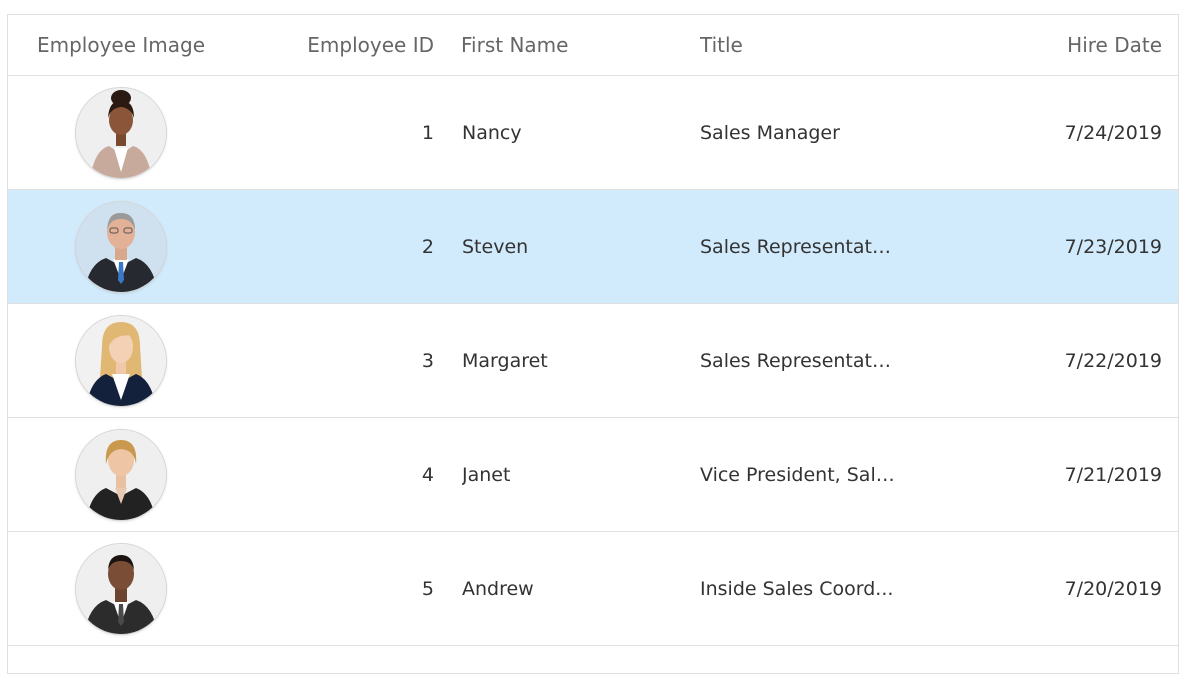 This screenshot has height=674, width=1185. Describe the element at coordinates (427, 132) in the screenshot. I see `employee-id-cell: 1` at that location.